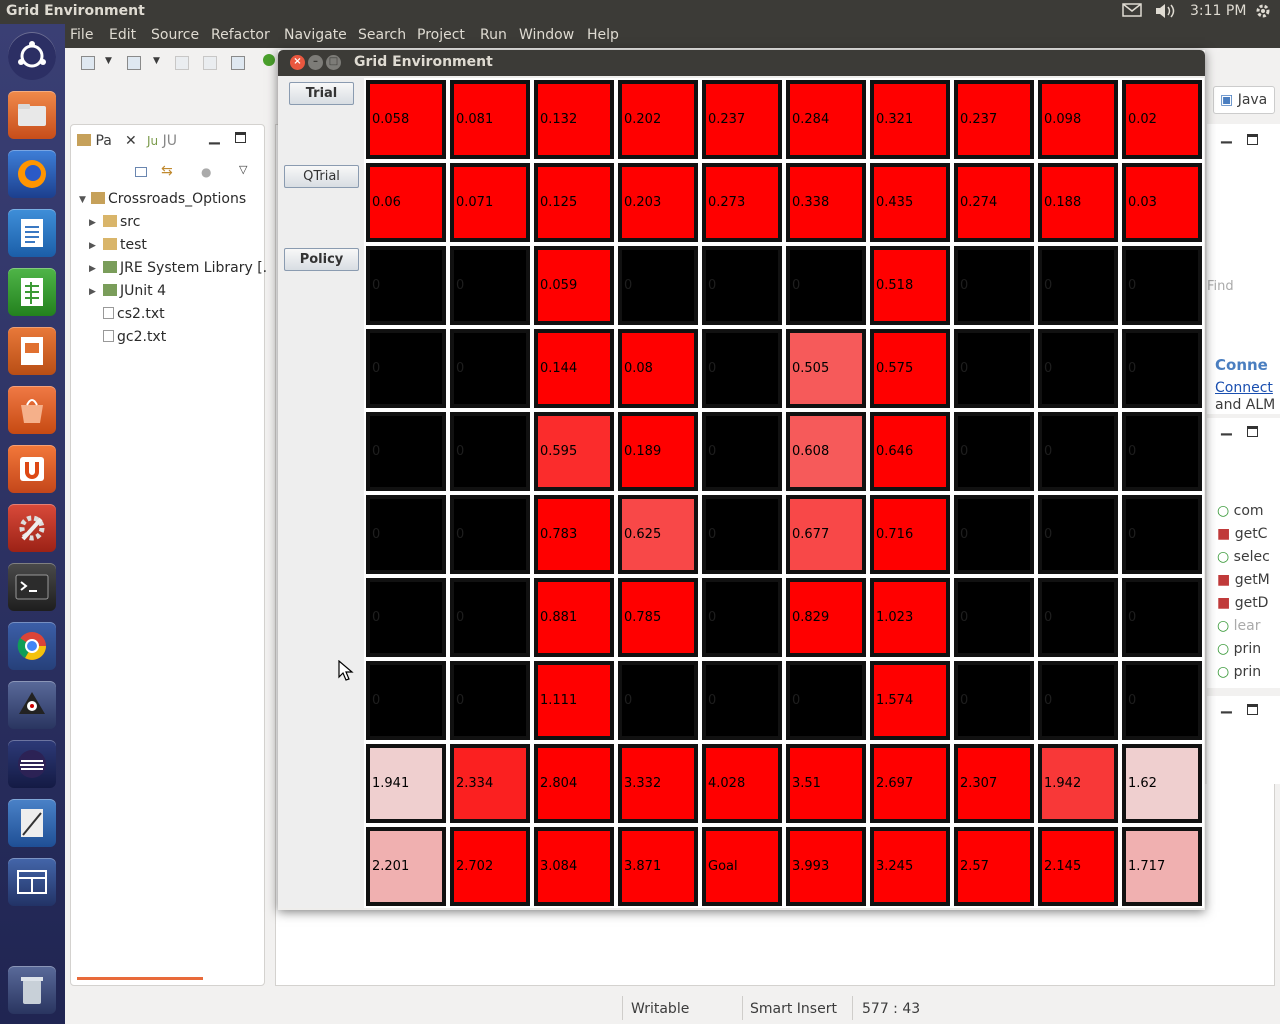 This screenshot has width=1280, height=1024. I want to click on grid-cell: 1.942, so click(1078, 783).